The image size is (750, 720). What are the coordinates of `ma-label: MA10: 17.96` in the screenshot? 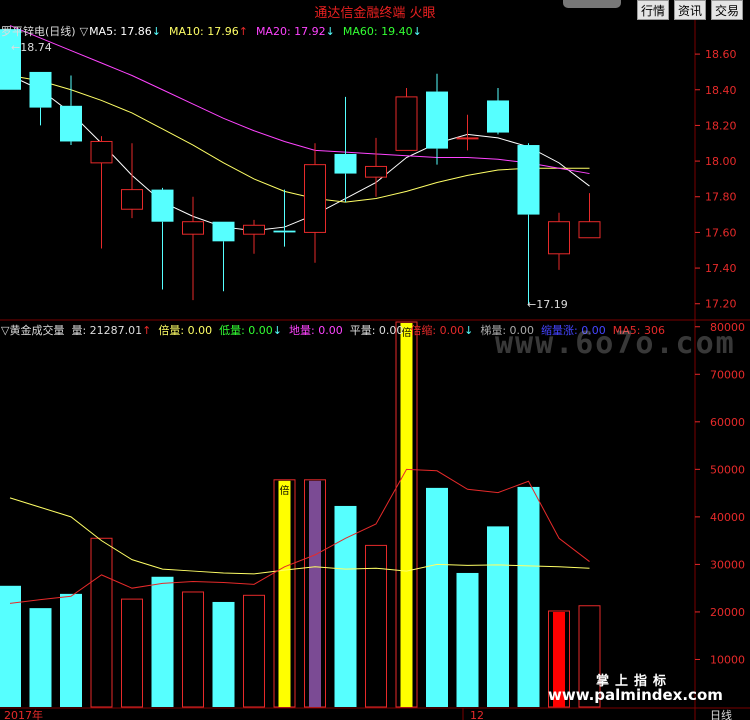 It's located at (204, 31).